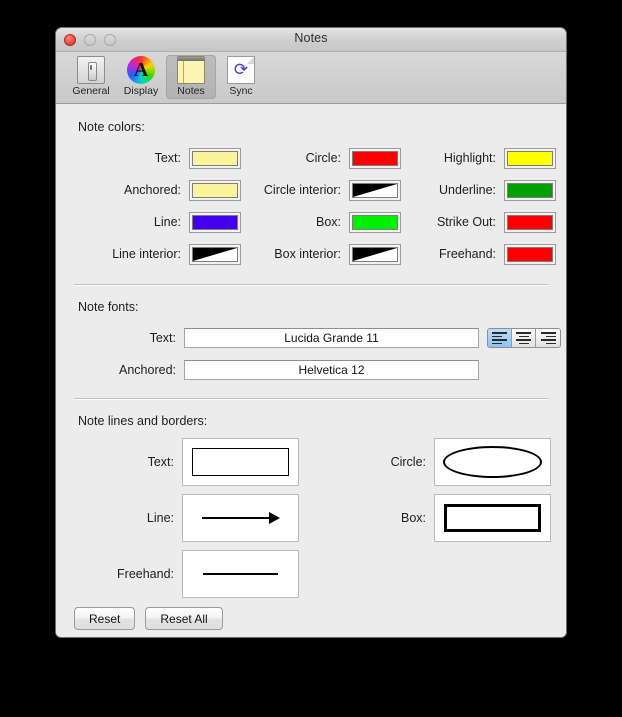 The width and height of the screenshot is (622, 717). I want to click on color-label-underline: Underline:, so click(467, 190).